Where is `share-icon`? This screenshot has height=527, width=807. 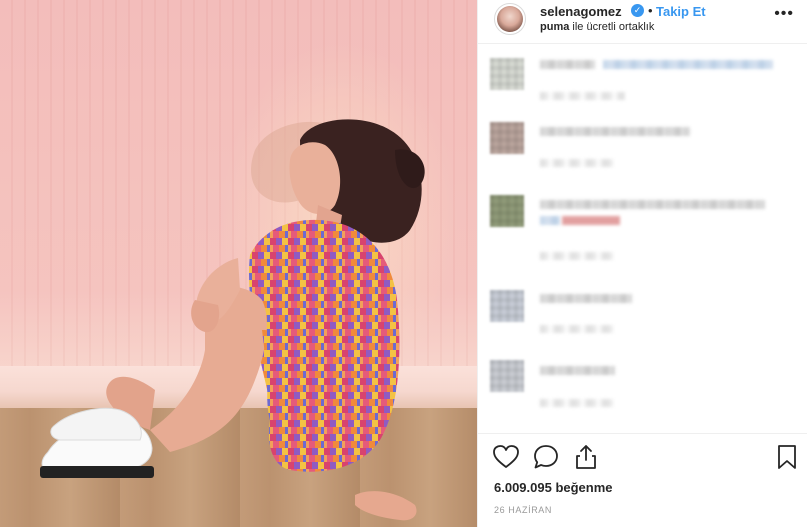 share-icon is located at coordinates (587, 458).